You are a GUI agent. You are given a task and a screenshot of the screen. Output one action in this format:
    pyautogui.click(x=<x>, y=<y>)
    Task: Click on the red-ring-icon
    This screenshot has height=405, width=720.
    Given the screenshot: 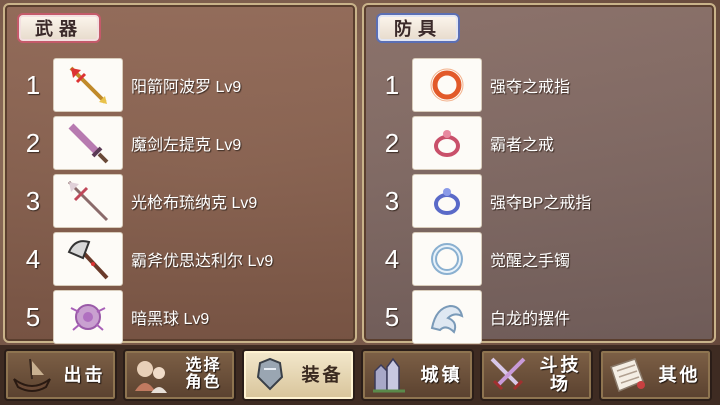 What is the action you would take?
    pyautogui.click(x=447, y=85)
    